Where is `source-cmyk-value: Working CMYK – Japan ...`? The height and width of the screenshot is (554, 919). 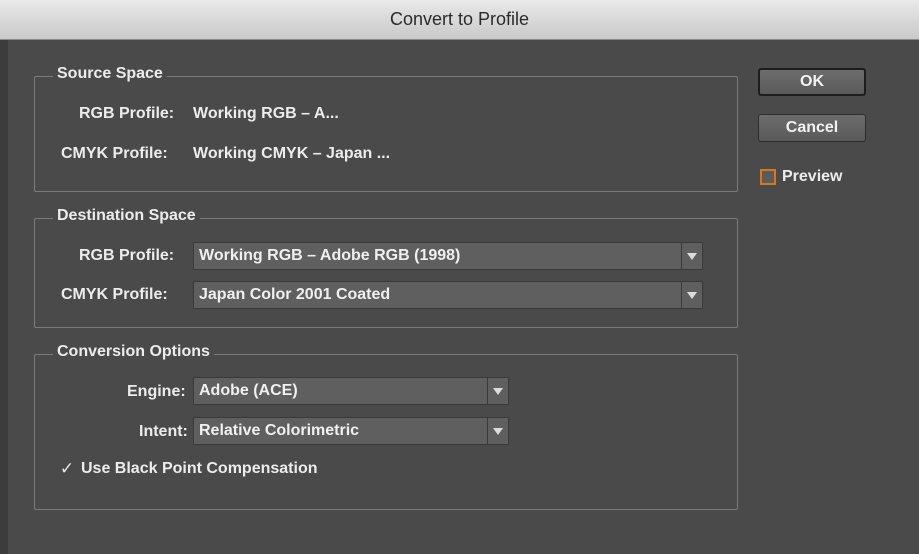 source-cmyk-value: Working CMYK – Japan ... is located at coordinates (292, 153).